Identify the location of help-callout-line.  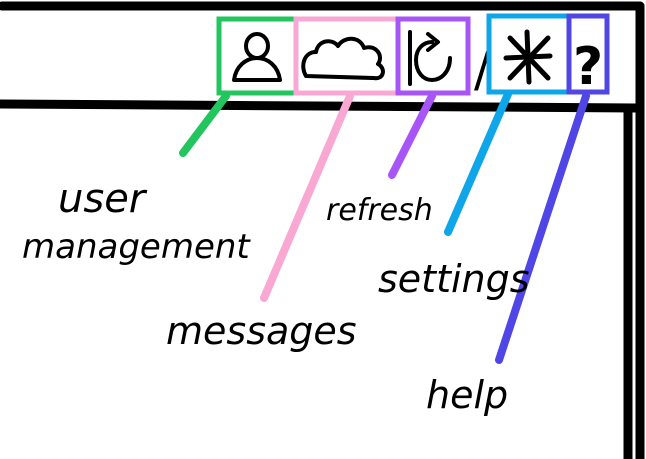
(542, 228).